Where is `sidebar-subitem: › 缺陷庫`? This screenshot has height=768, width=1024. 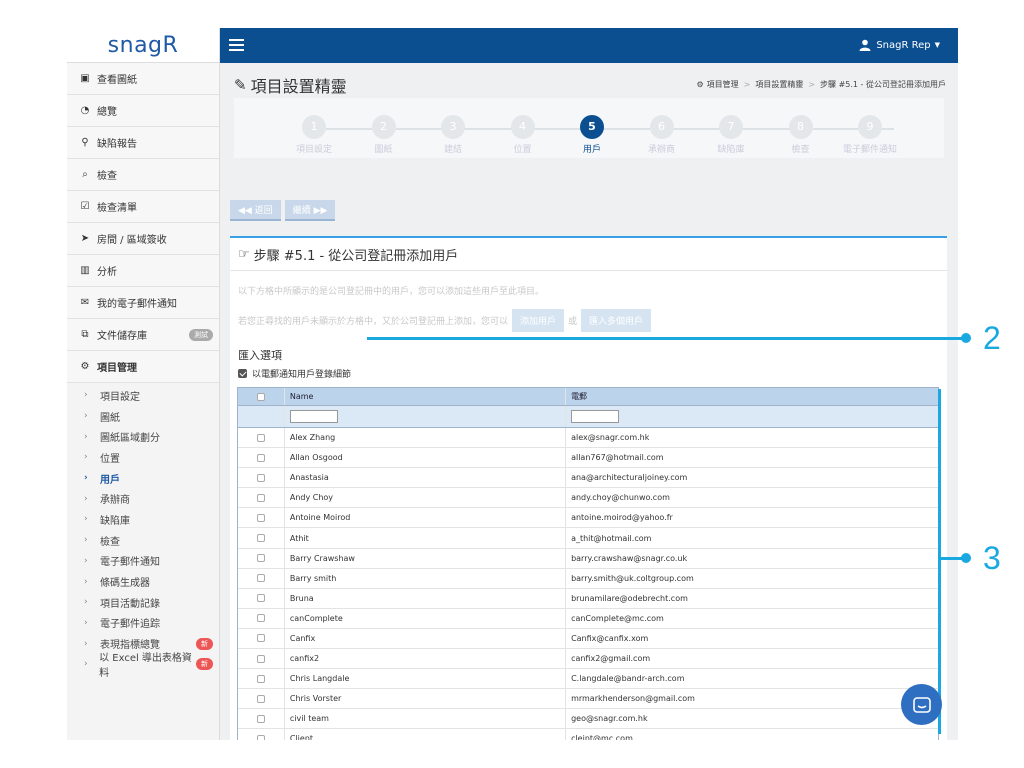
sidebar-subitem: › 缺陷庫 is located at coordinates (143, 519).